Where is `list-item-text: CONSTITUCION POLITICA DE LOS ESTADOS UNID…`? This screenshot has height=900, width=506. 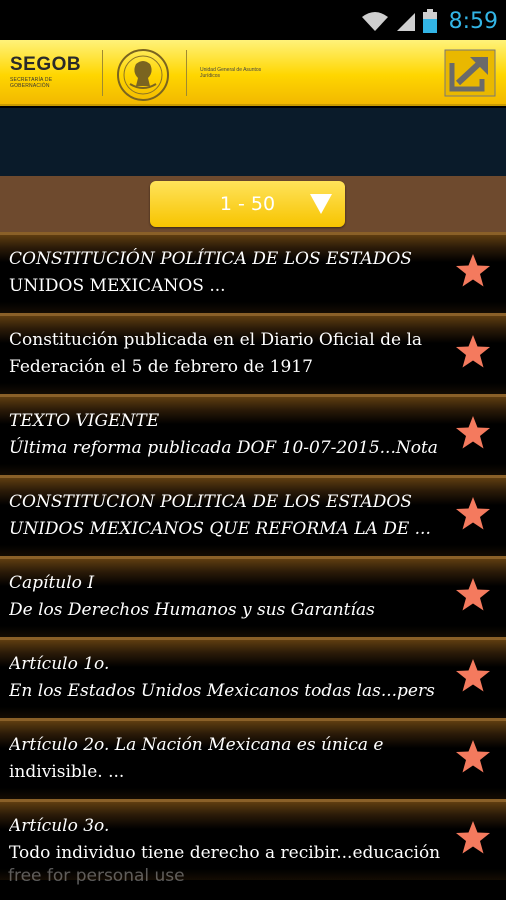 list-item-text: CONSTITUCION POLITICA DE LOS ESTADOS UNID… is located at coordinates (227, 517).